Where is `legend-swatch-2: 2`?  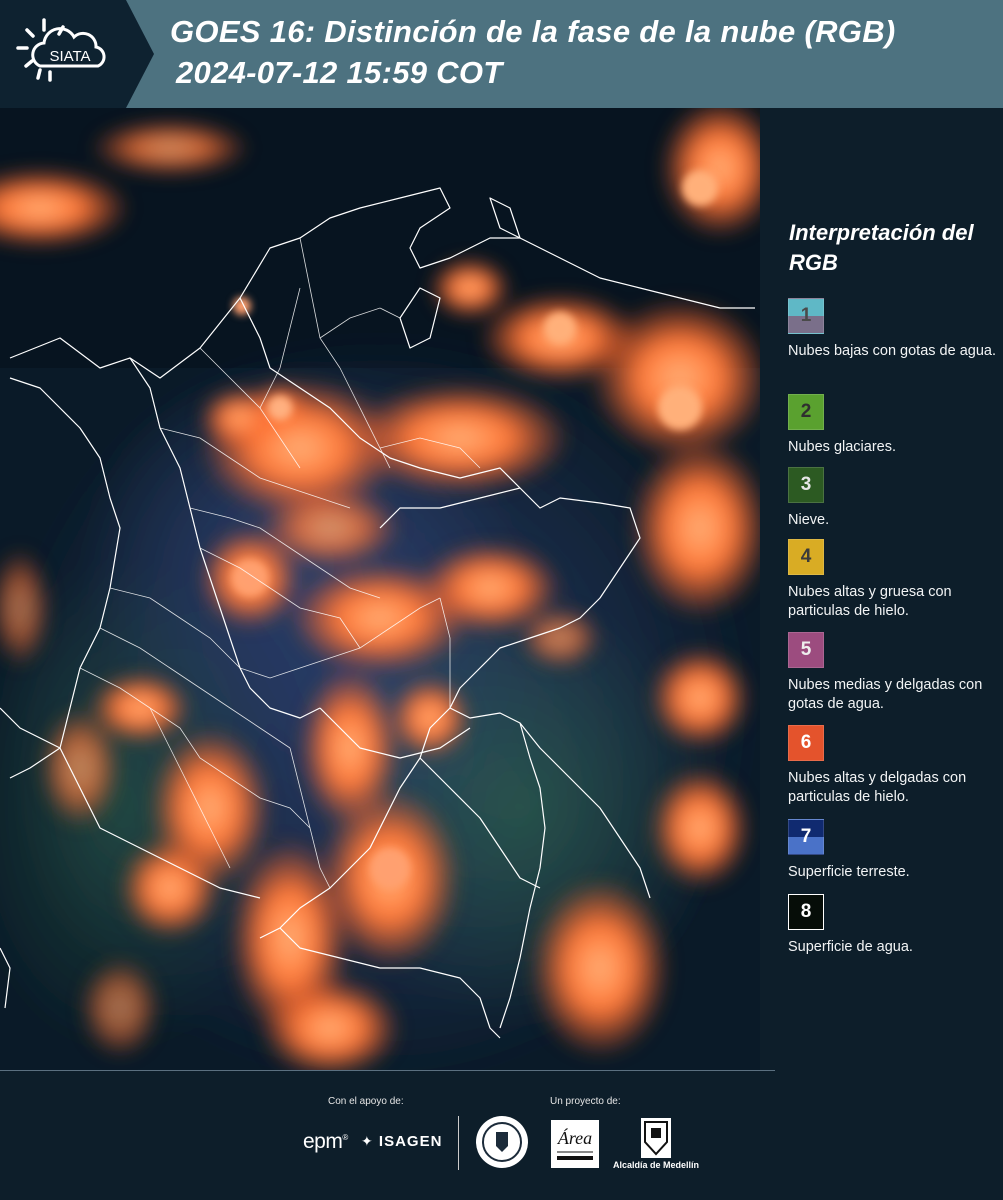
legend-swatch-2: 2 is located at coordinates (806, 412).